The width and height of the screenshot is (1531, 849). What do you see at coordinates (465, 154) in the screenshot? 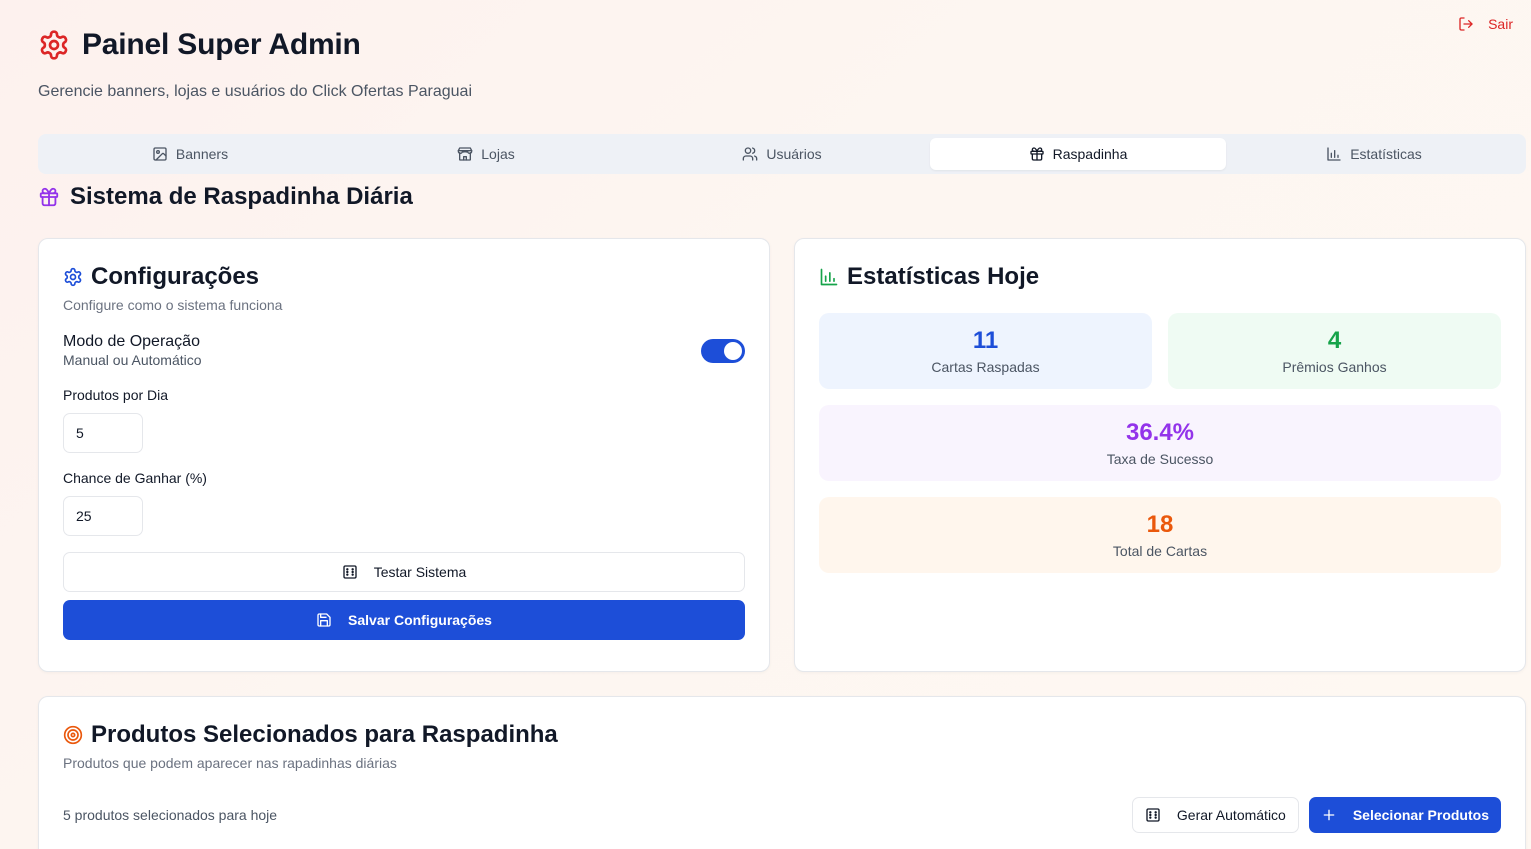
I see `store-icon` at bounding box center [465, 154].